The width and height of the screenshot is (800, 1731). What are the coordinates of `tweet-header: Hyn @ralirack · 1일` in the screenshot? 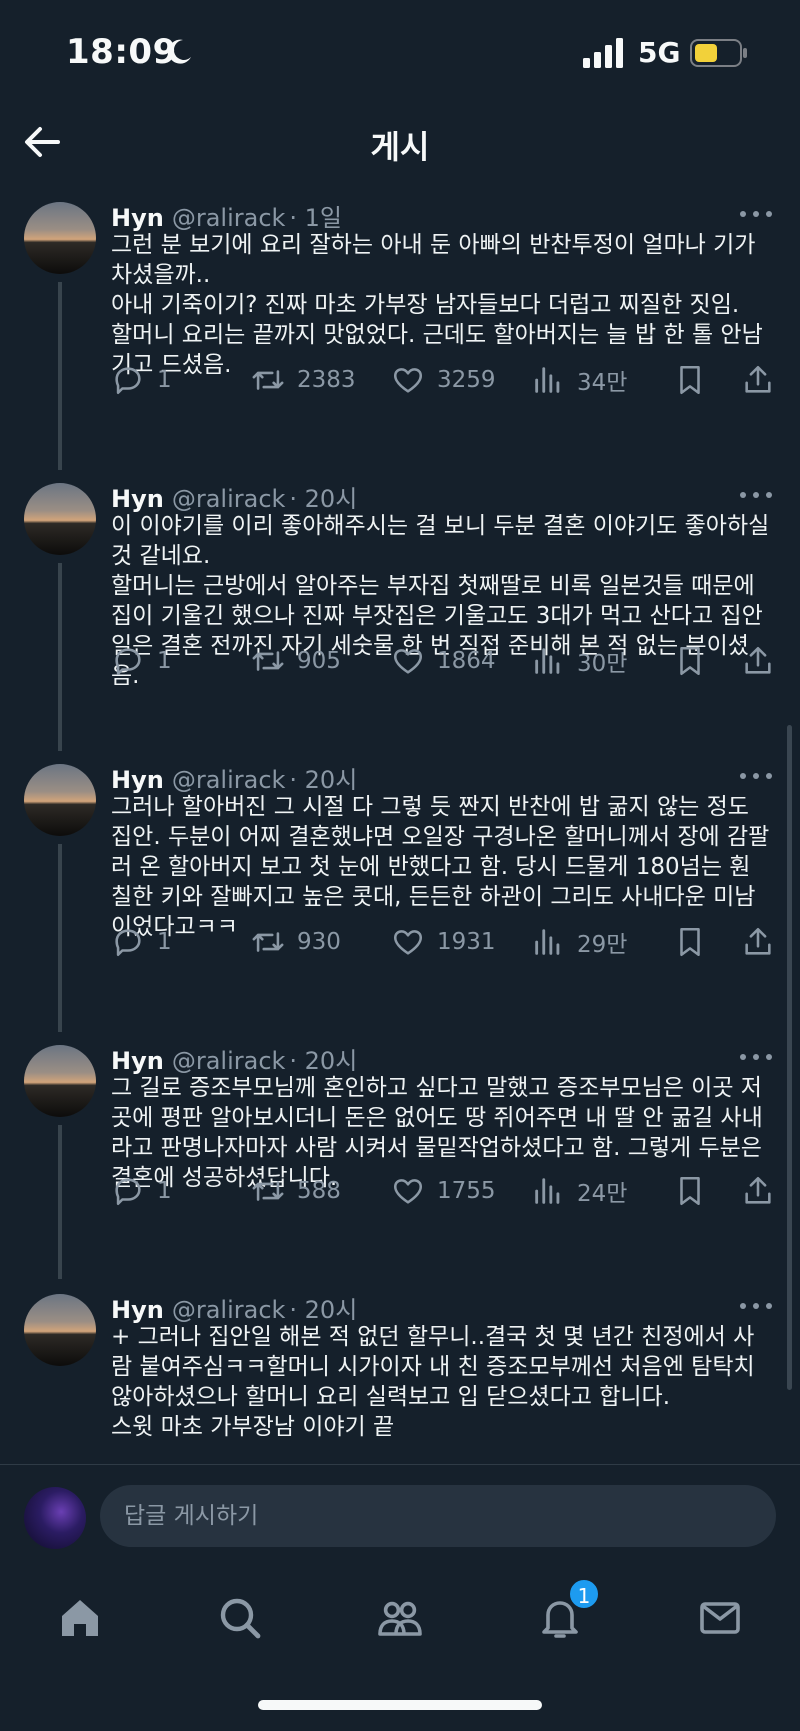 It's located at (226, 215).